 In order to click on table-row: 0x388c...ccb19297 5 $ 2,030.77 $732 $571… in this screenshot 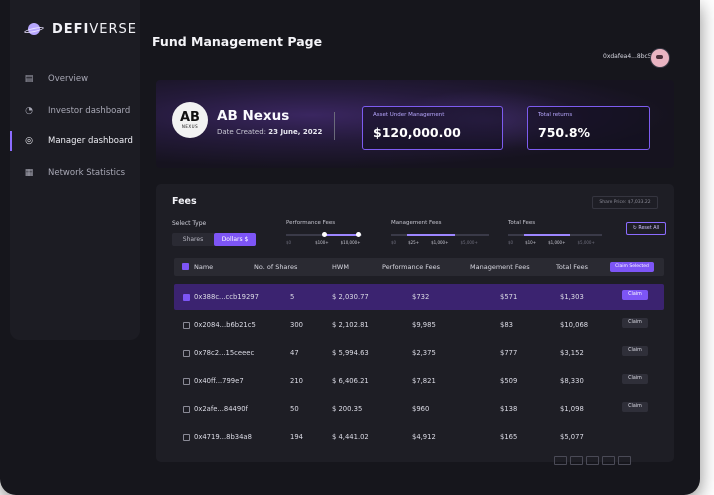, I will do `click(419, 297)`.